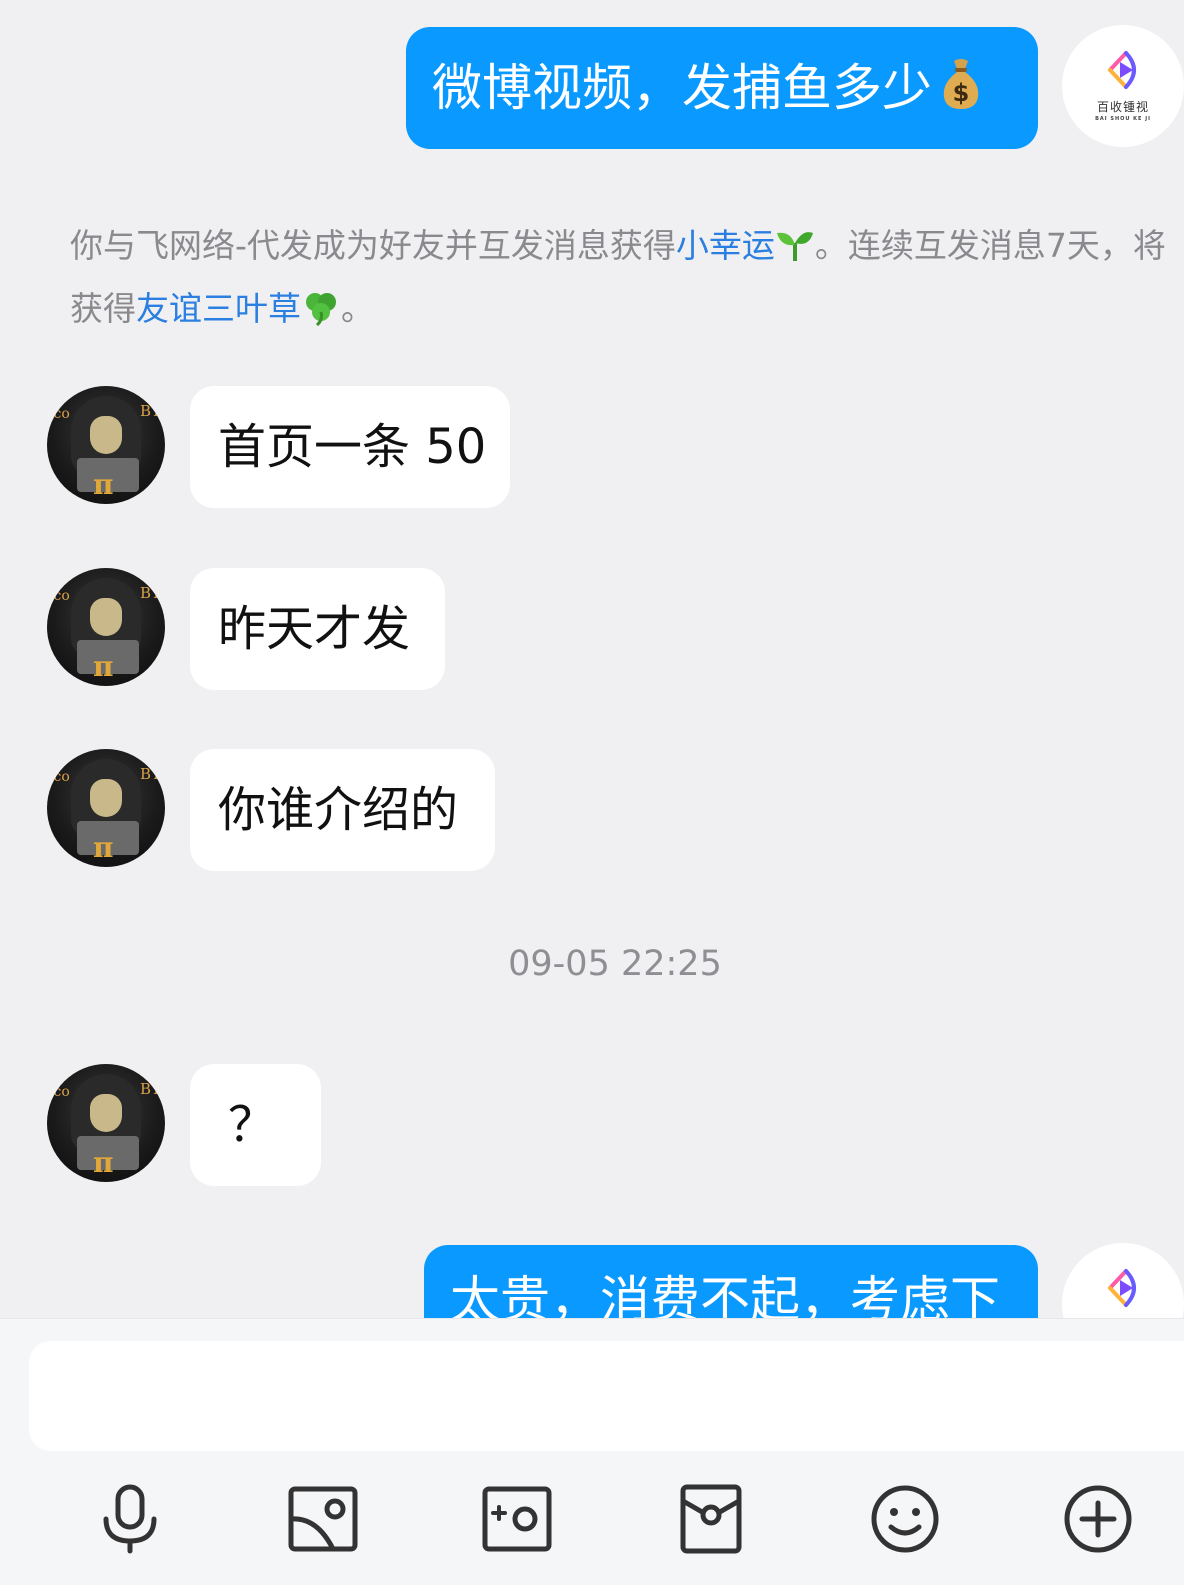 The height and width of the screenshot is (1585, 1184). I want to click on money-bag-emoji-icon: $, so click(961, 71).